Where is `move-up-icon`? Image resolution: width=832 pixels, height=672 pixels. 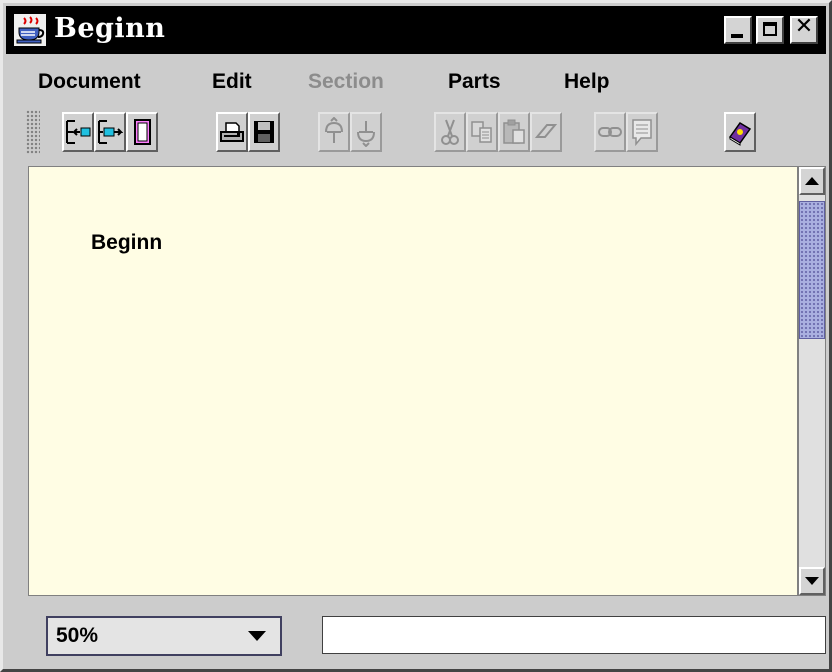
move-up-icon is located at coordinates (334, 130).